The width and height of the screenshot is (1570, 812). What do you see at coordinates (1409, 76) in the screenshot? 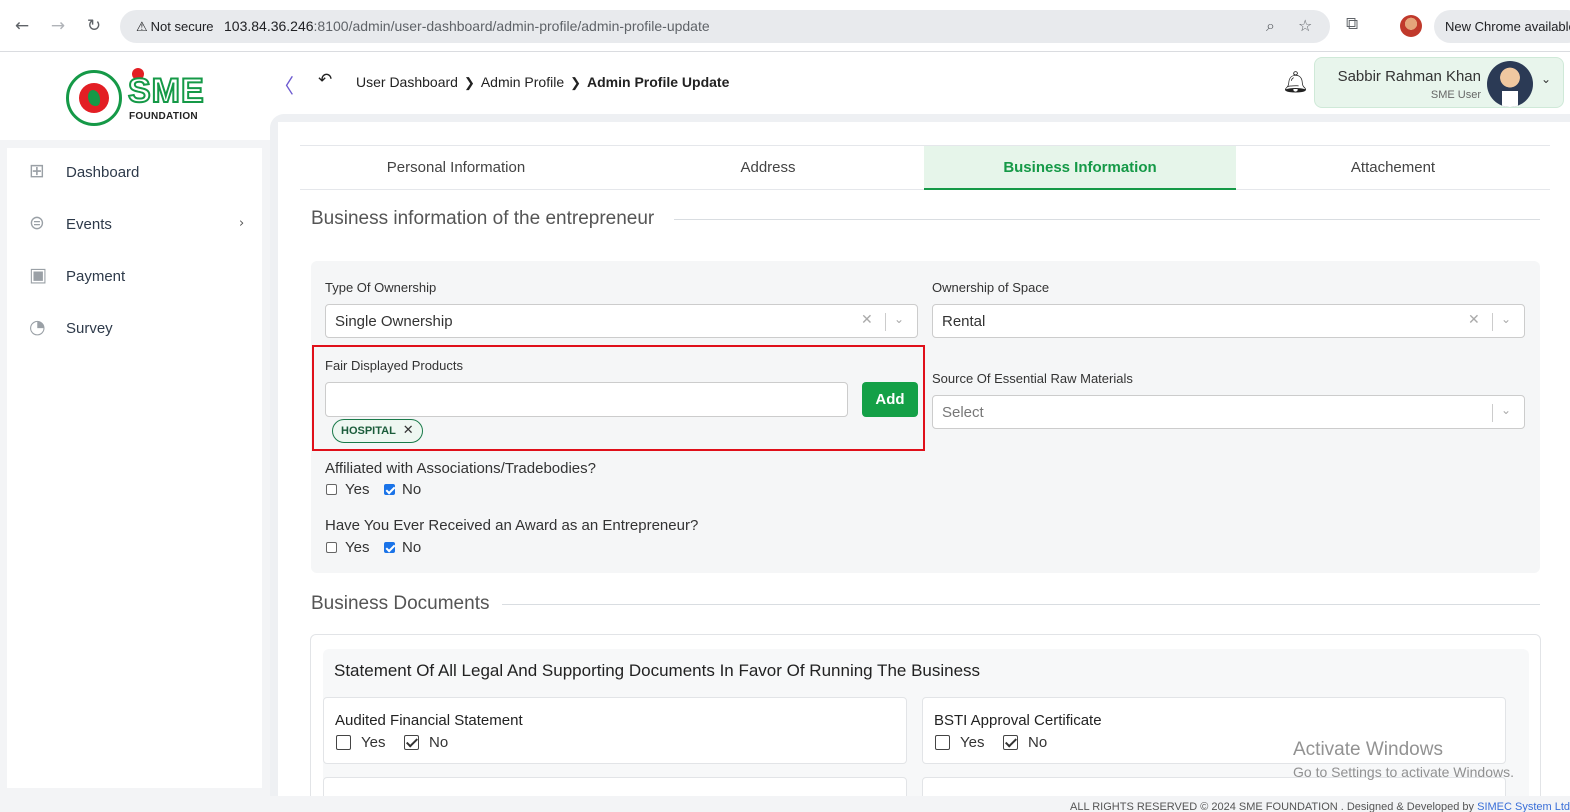
I see `user-name: Sabbir Rahman Khan` at bounding box center [1409, 76].